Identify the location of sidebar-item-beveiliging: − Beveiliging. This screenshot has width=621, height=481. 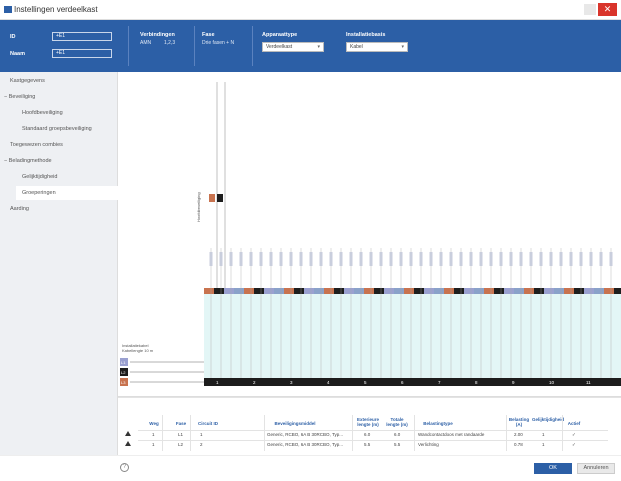
(19, 97).